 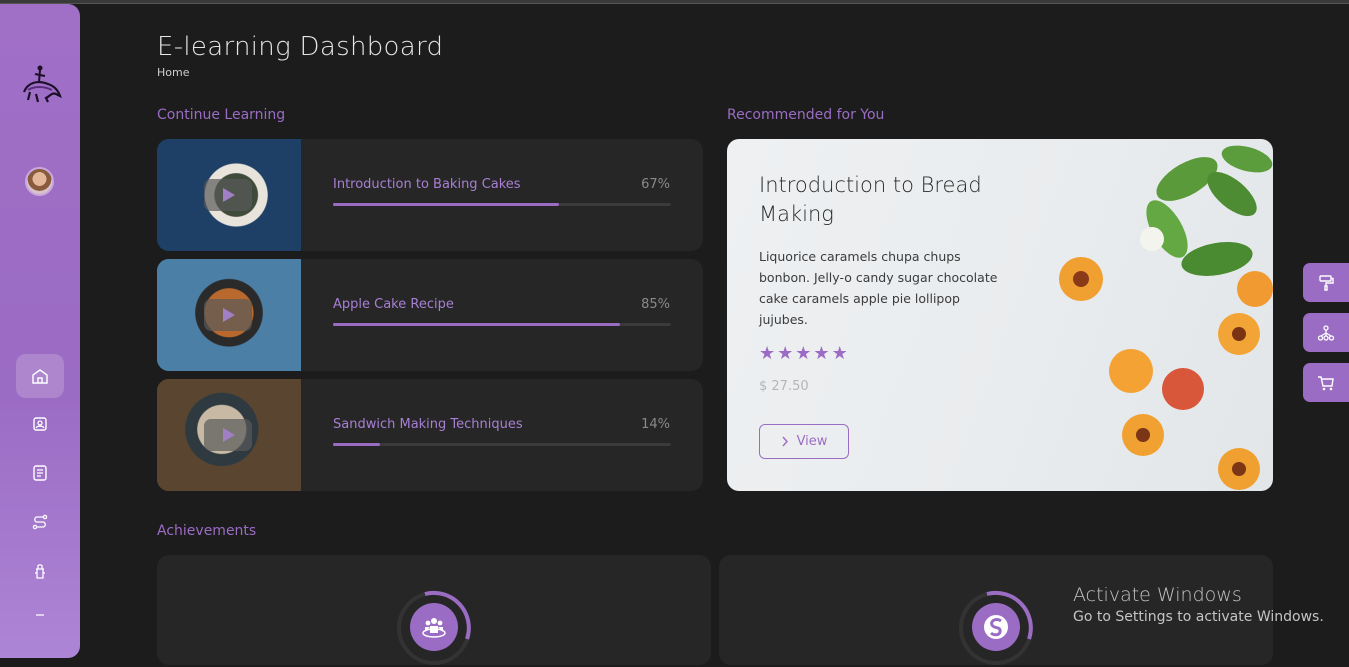 What do you see at coordinates (996, 627) in the screenshot?
I see `skill-badge-icon` at bounding box center [996, 627].